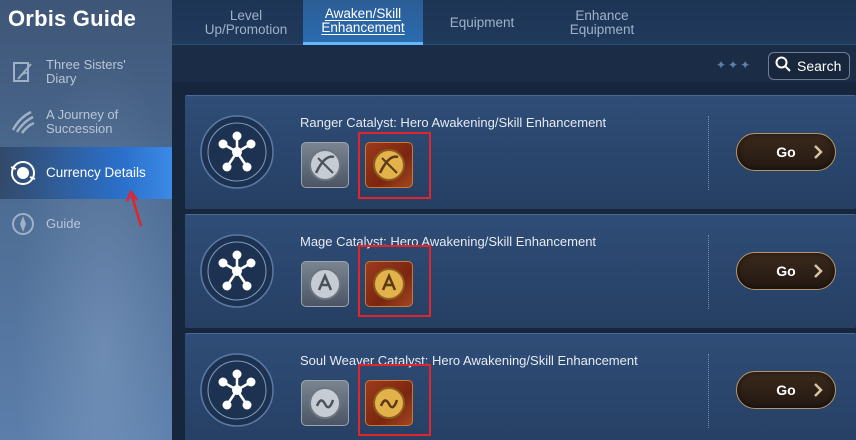  Describe the element at coordinates (82, 121) in the screenshot. I see `sidebar-item-label: A Journey of Succession` at that location.